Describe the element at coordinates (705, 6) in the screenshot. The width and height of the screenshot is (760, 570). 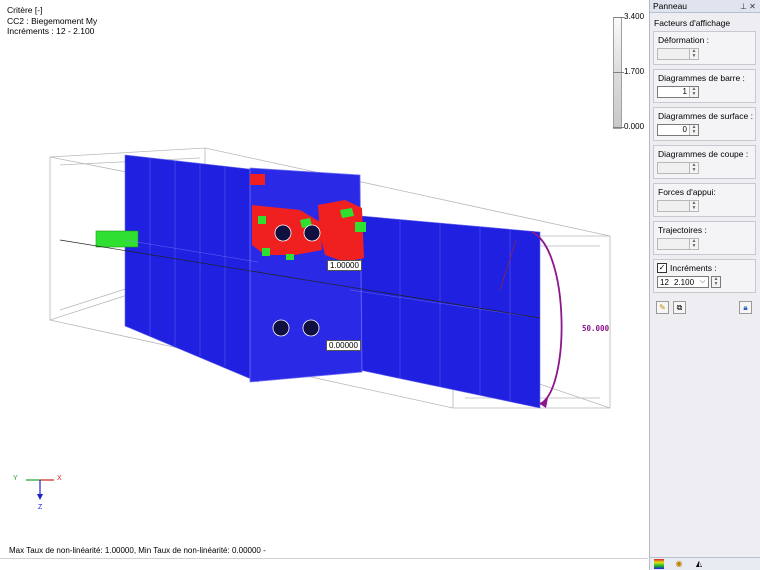
I see `panel-header: Panneau ⊥ ✕` at that location.